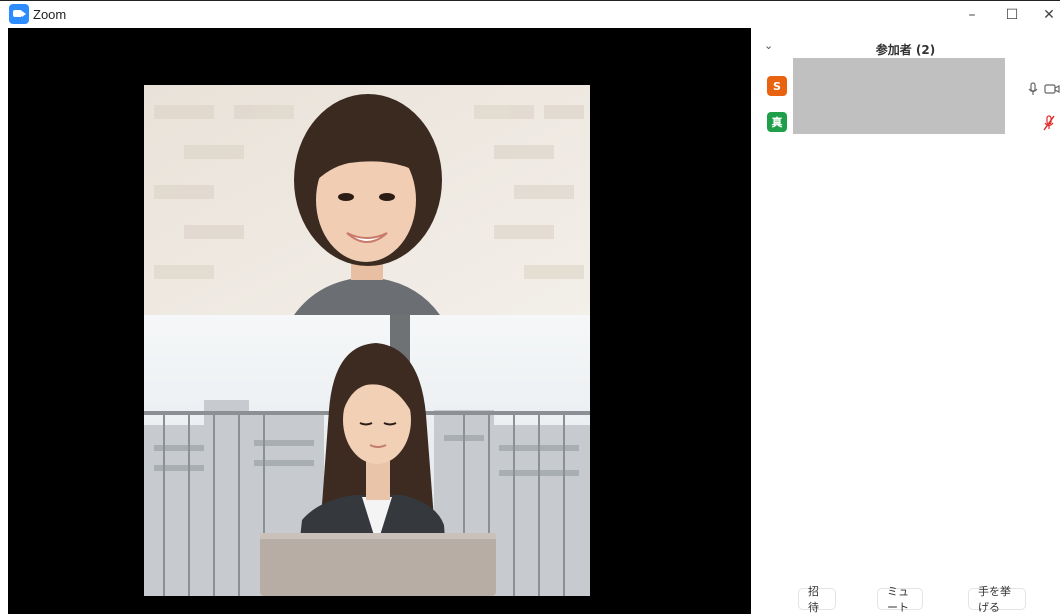  Describe the element at coordinates (777, 122) in the screenshot. I see `avatar: 真` at that location.